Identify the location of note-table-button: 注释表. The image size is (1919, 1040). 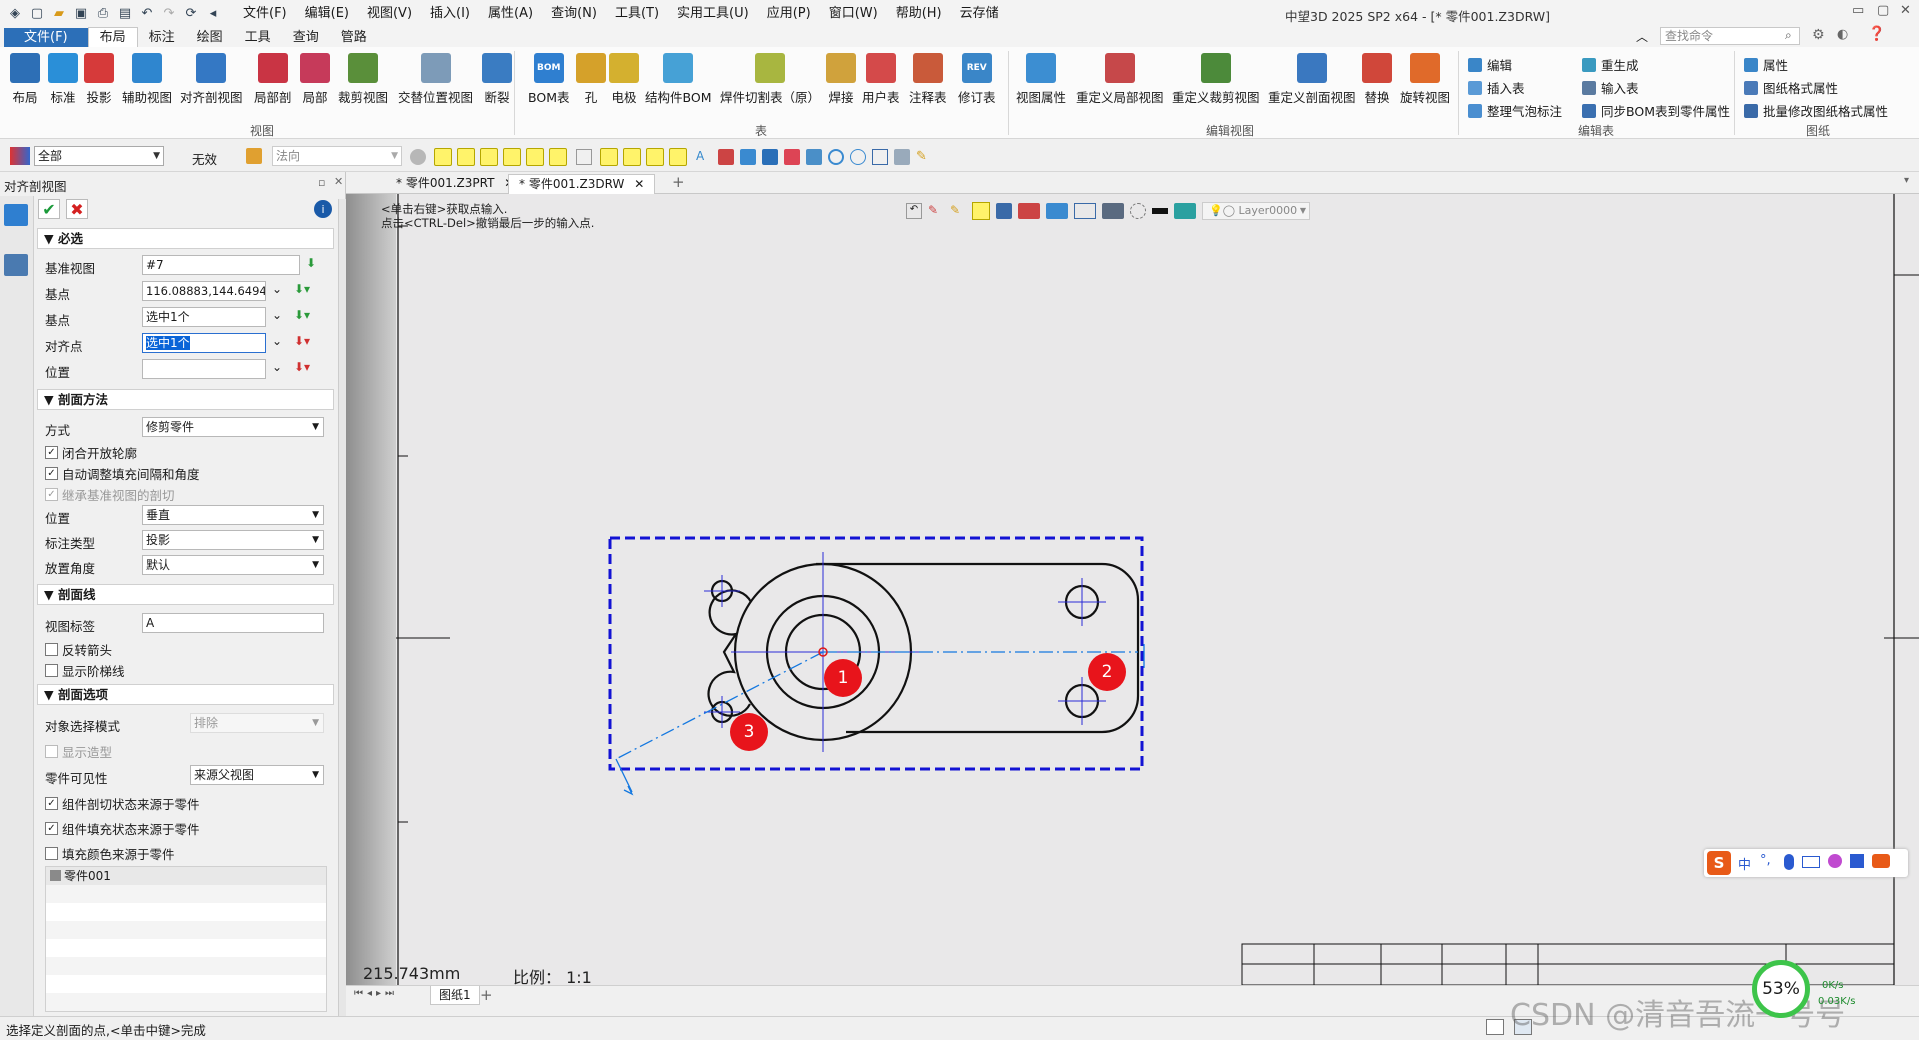
(928, 79).